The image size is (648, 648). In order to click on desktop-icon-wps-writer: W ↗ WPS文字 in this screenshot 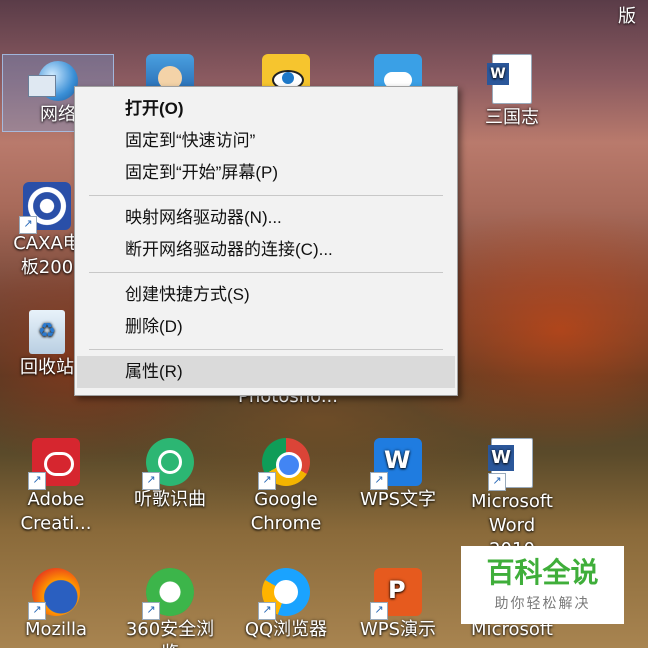, I will do `click(398, 475)`.